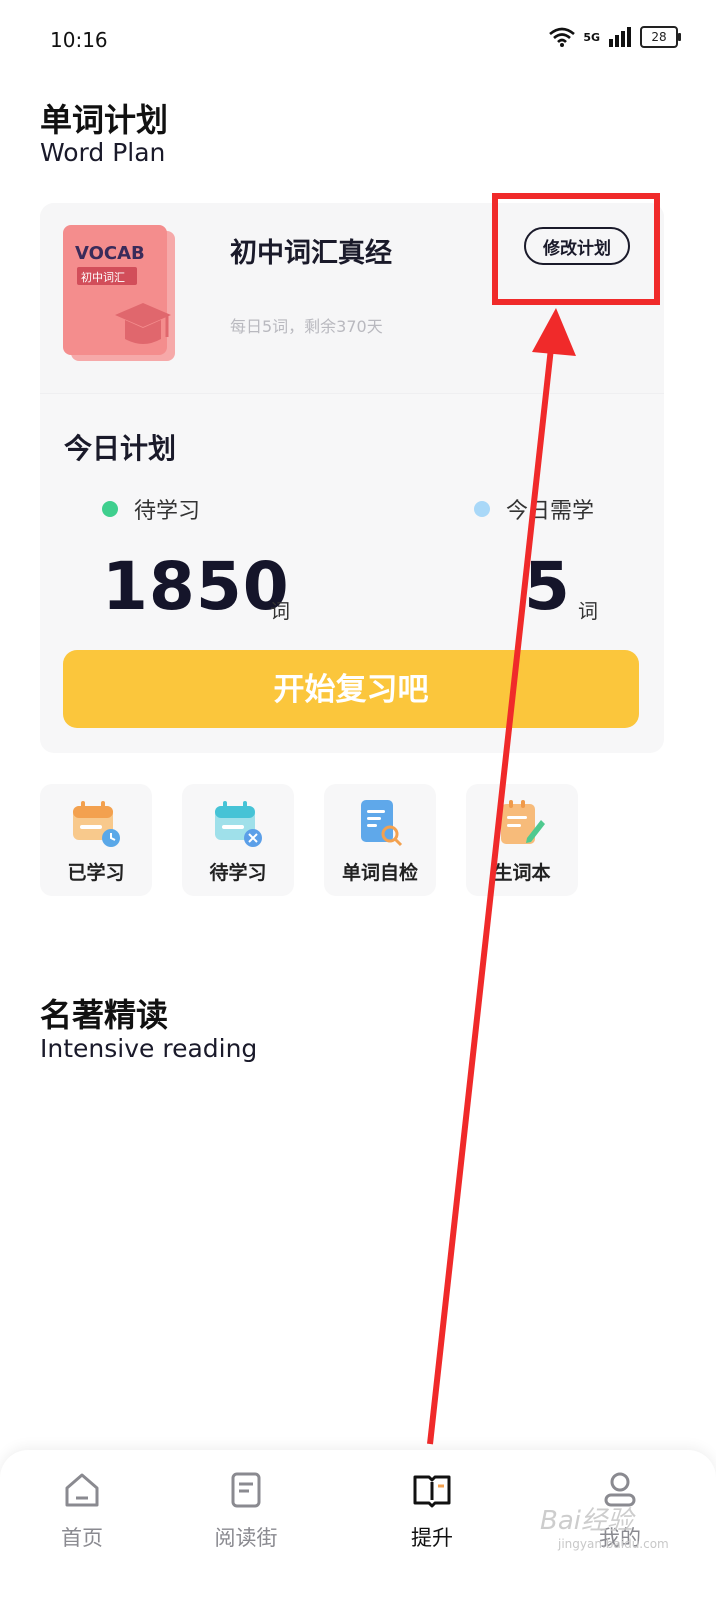 The height and width of the screenshot is (1600, 716). Describe the element at coordinates (522, 873) in the screenshot. I see `tool-notebook-label: 生词本` at that location.